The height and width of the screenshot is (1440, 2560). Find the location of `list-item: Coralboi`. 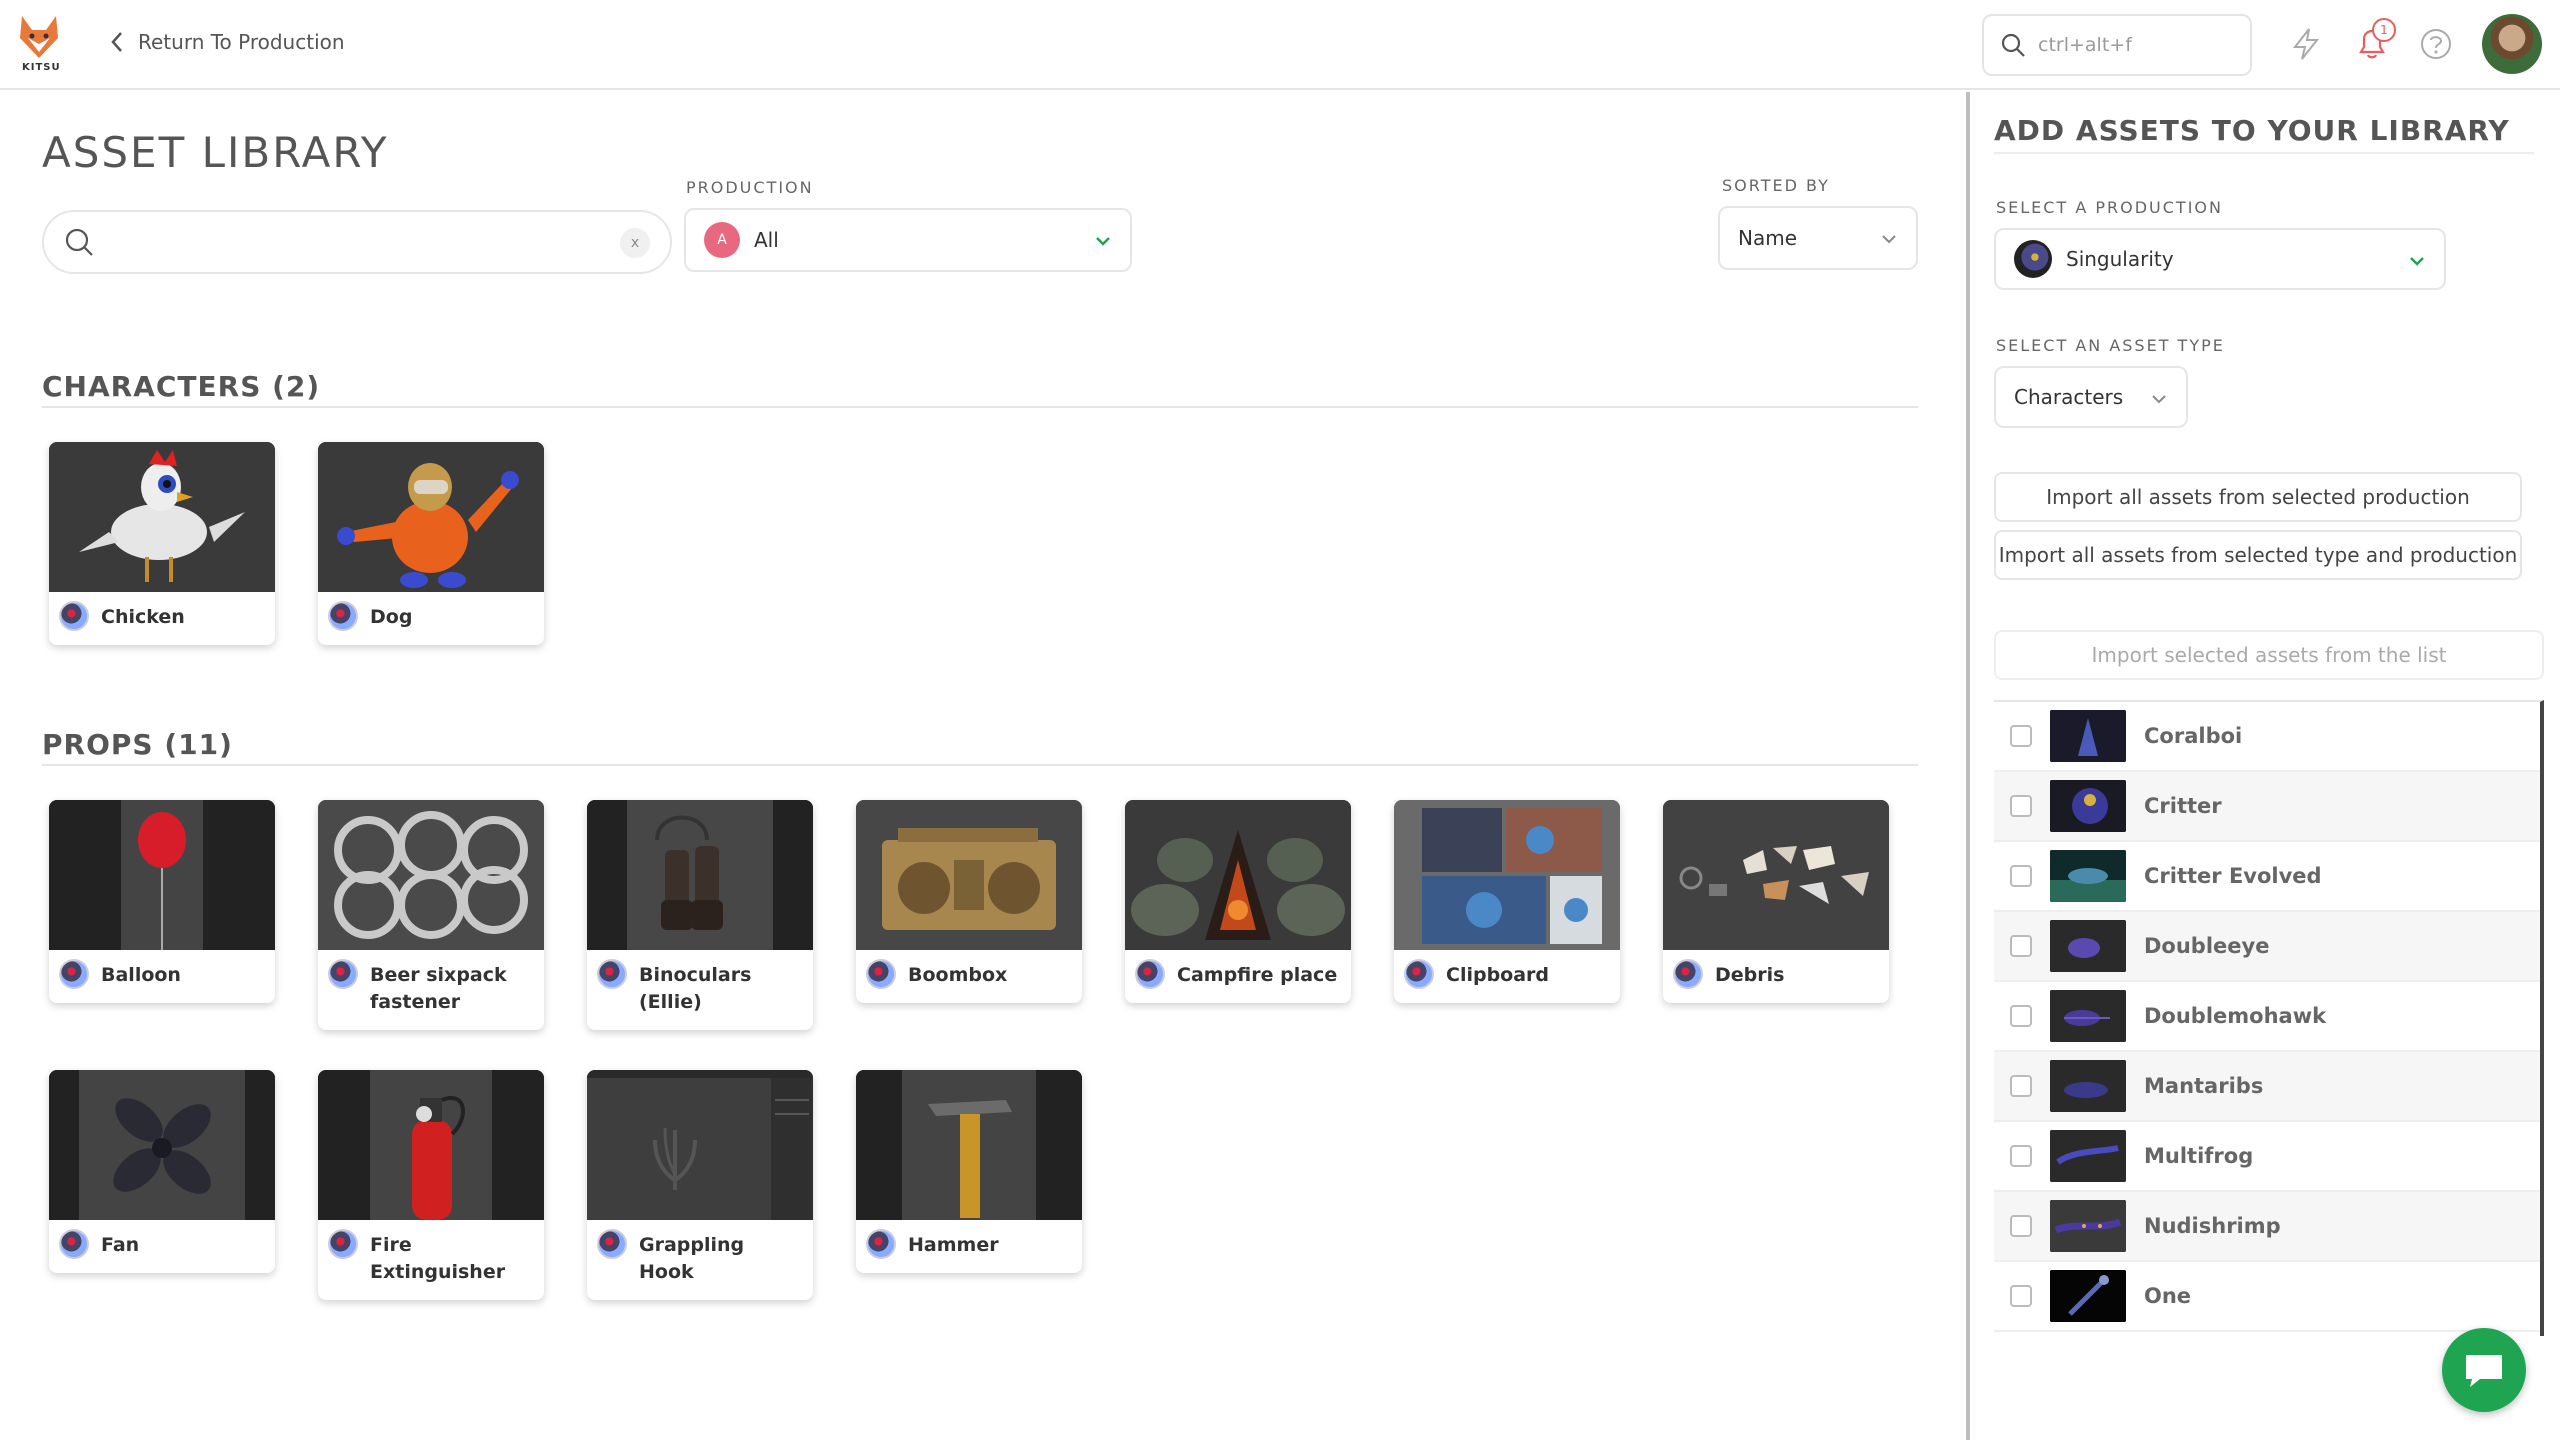

list-item: Coralboi is located at coordinates (2267, 737).